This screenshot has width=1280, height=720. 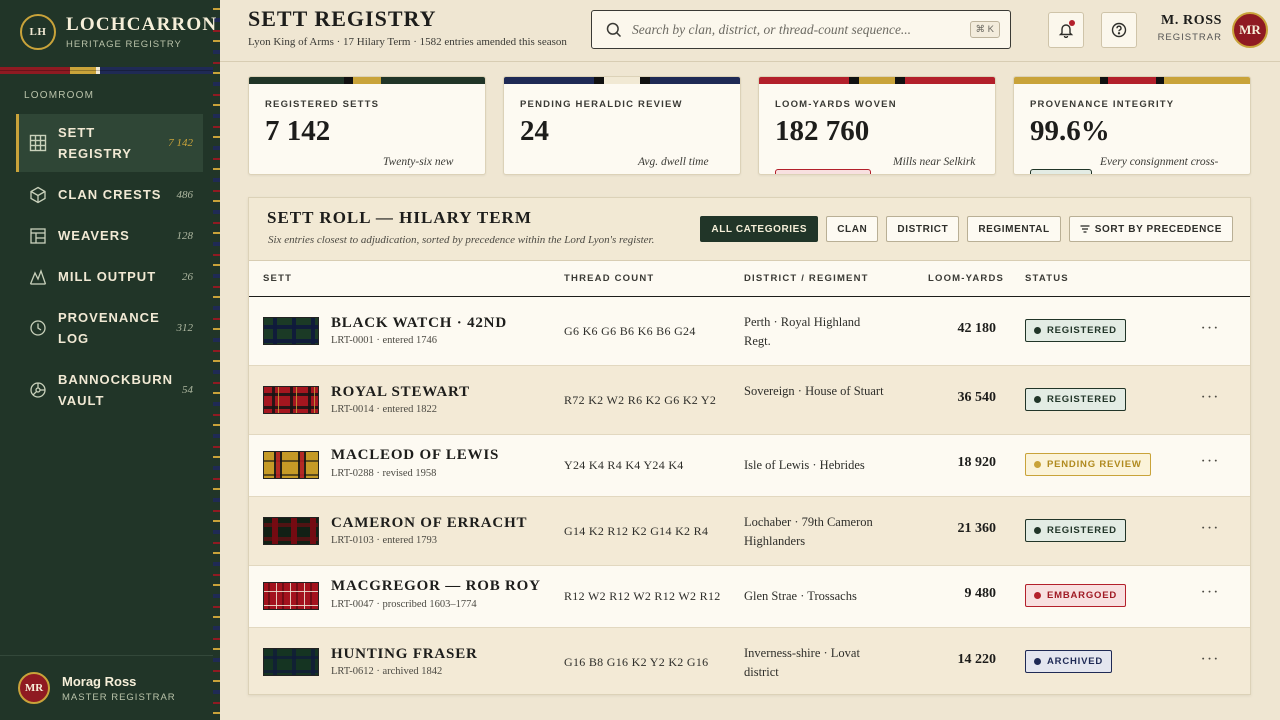 I want to click on search-bar: ⌘ K, so click(x=801, y=29).